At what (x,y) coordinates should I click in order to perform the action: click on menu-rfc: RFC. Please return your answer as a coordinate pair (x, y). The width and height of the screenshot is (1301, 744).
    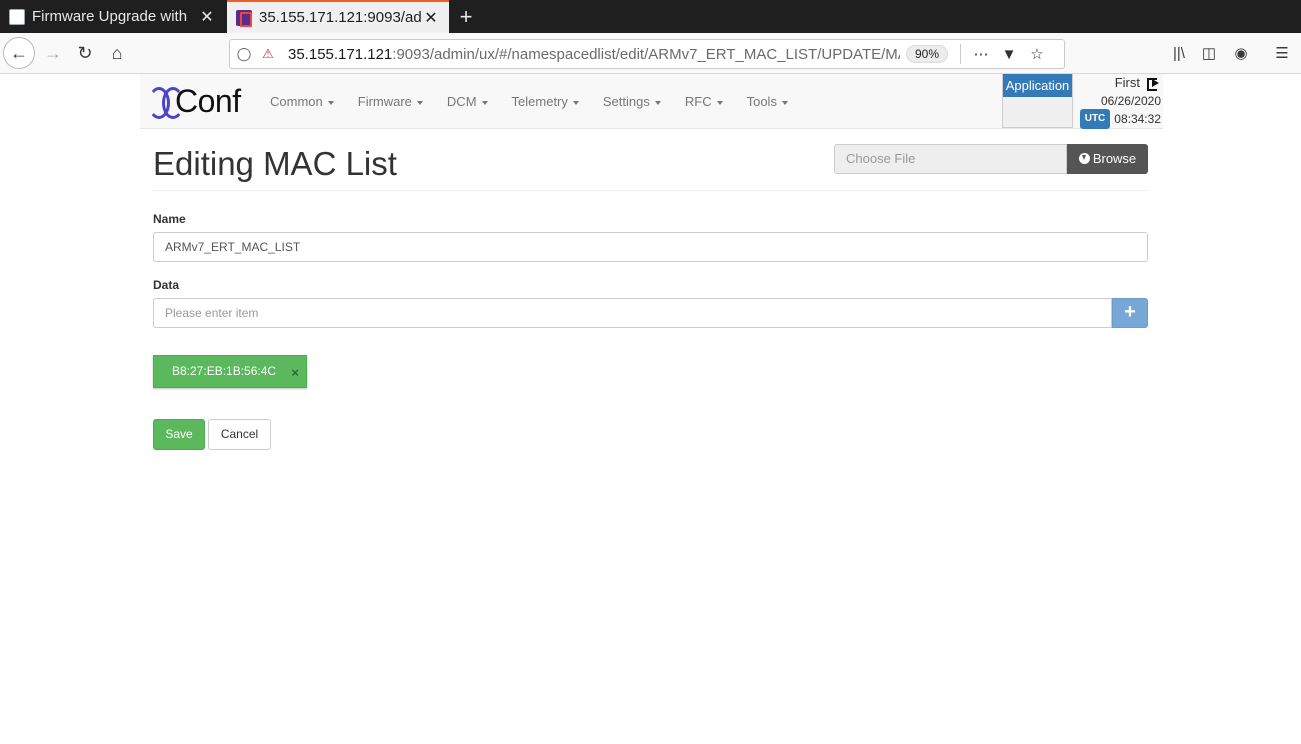
    Looking at the image, I should click on (704, 101).